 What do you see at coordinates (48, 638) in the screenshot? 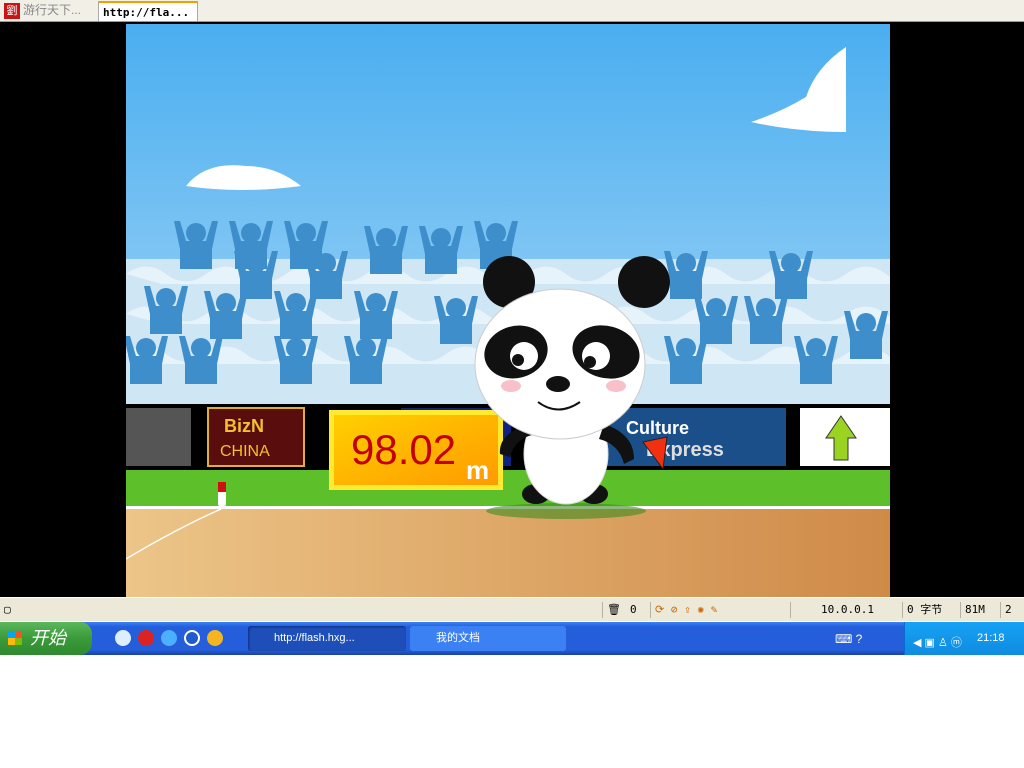
I see `start-label: 开始` at bounding box center [48, 638].